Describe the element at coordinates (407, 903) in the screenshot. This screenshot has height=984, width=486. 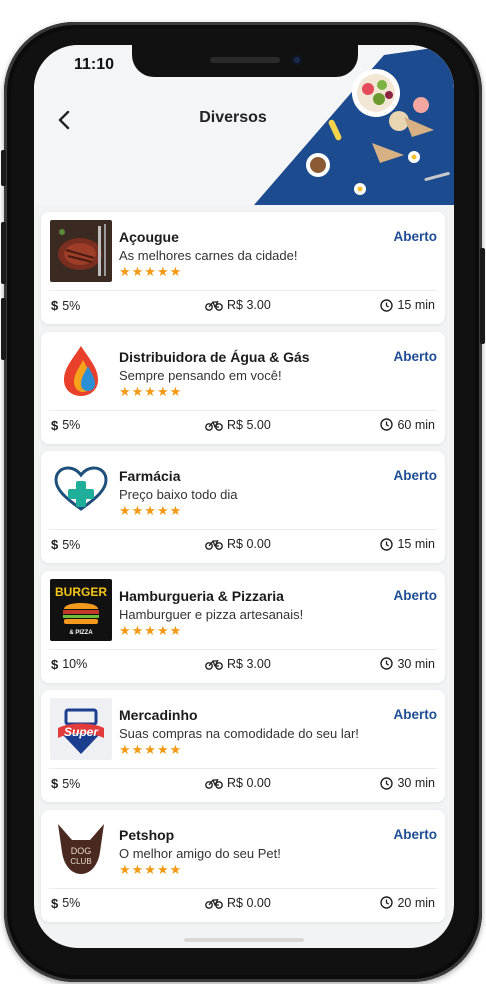
I see `delivery-time: 20 min` at that location.